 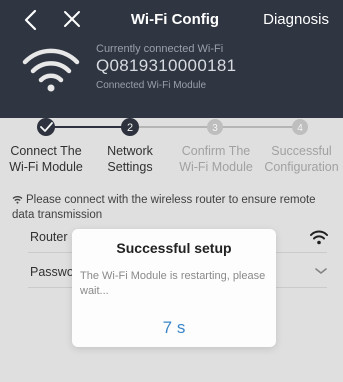 What do you see at coordinates (174, 327) in the screenshot?
I see `countdown-timer: 7 s` at bounding box center [174, 327].